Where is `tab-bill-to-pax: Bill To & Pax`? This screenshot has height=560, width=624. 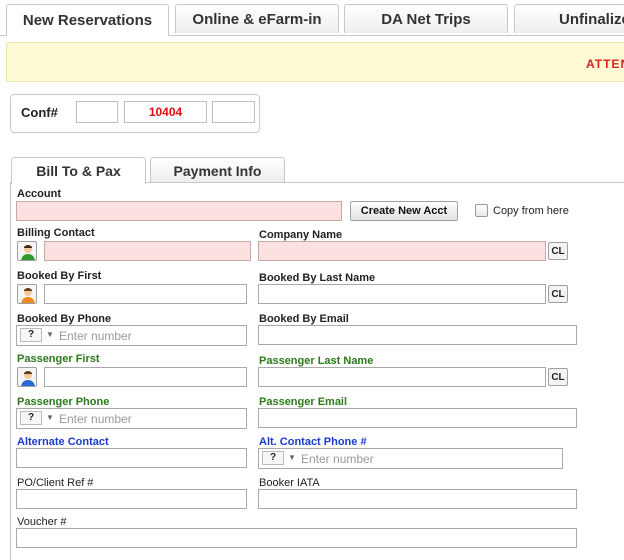
tab-bill-to-pax: Bill To & Pax is located at coordinates (78, 170).